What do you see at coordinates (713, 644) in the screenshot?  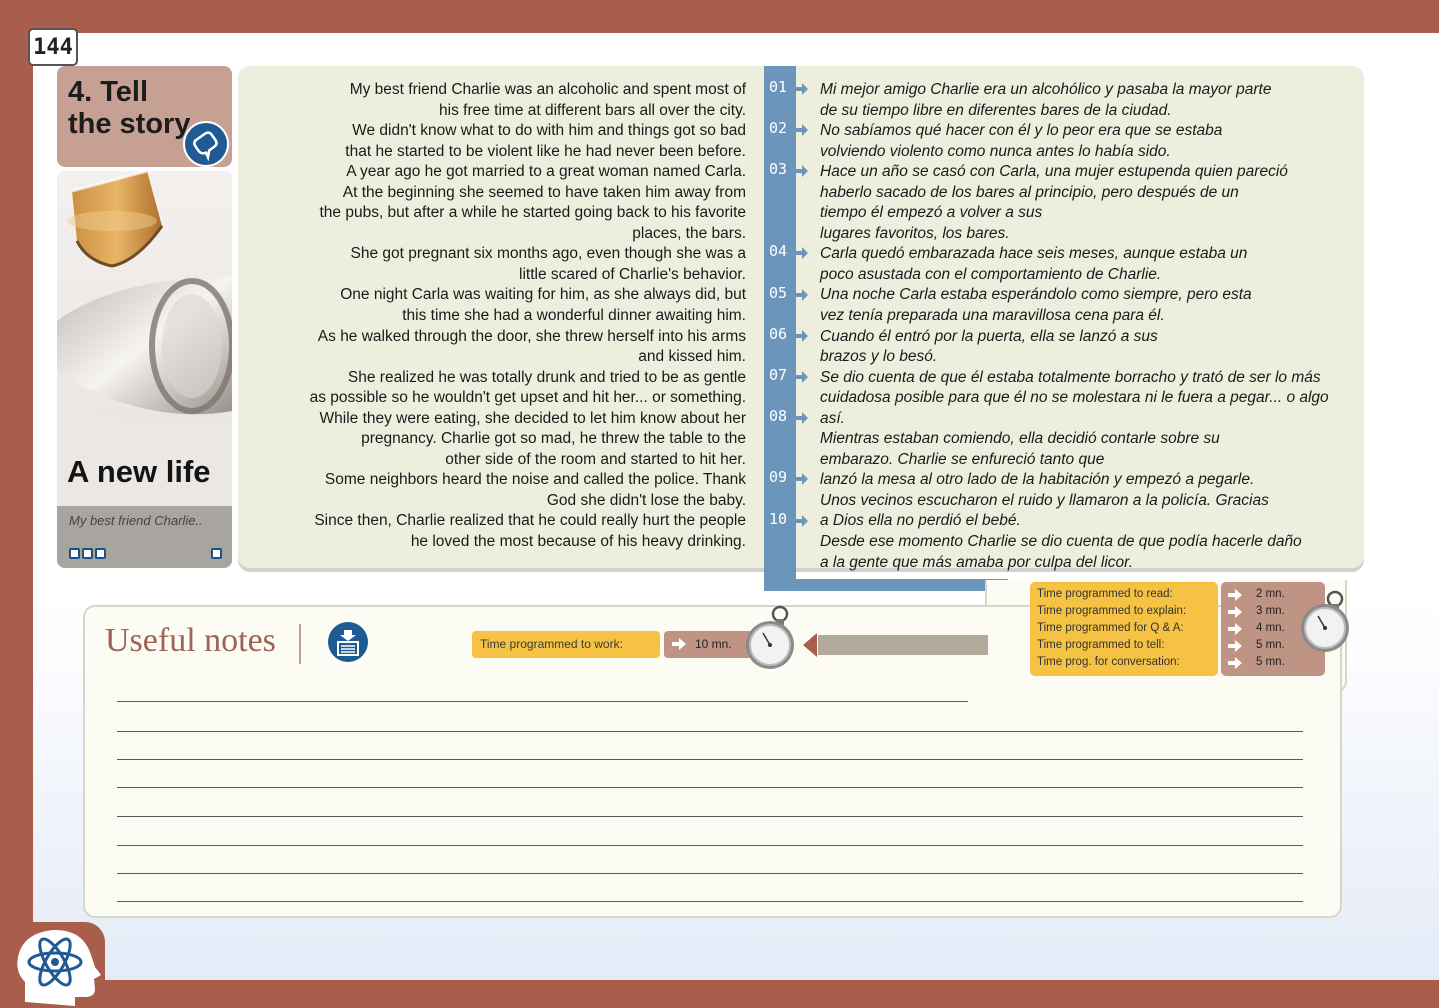 I see `work-time-text: 10 mn.` at bounding box center [713, 644].